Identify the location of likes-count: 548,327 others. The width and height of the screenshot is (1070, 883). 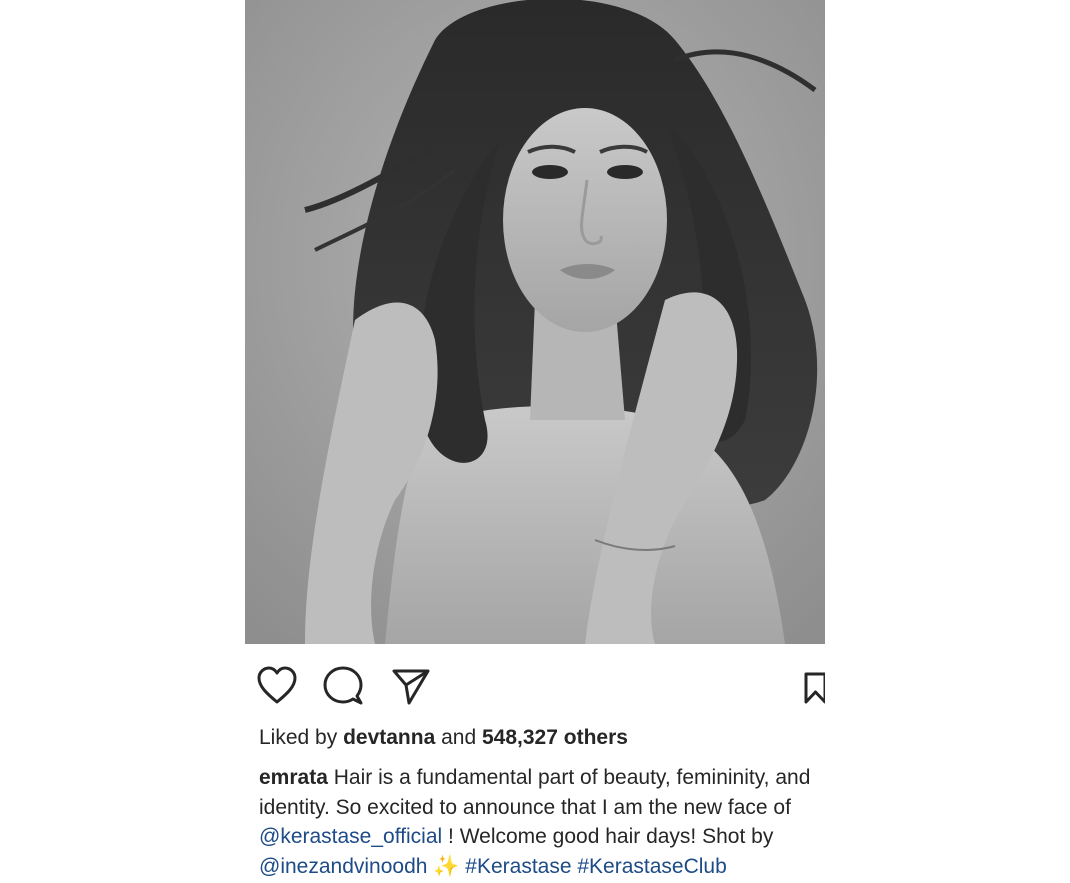
(555, 737).